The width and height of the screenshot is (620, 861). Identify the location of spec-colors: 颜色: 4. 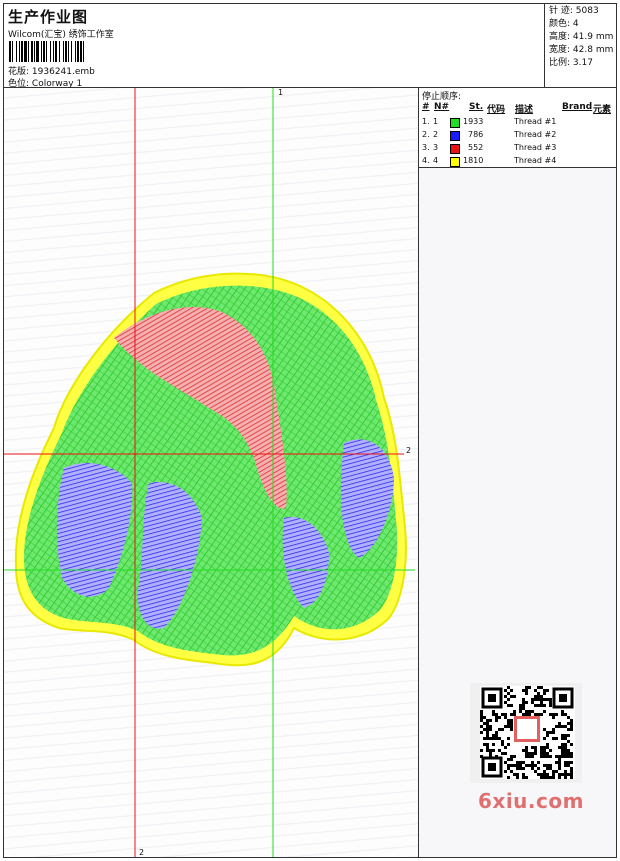
(564, 24).